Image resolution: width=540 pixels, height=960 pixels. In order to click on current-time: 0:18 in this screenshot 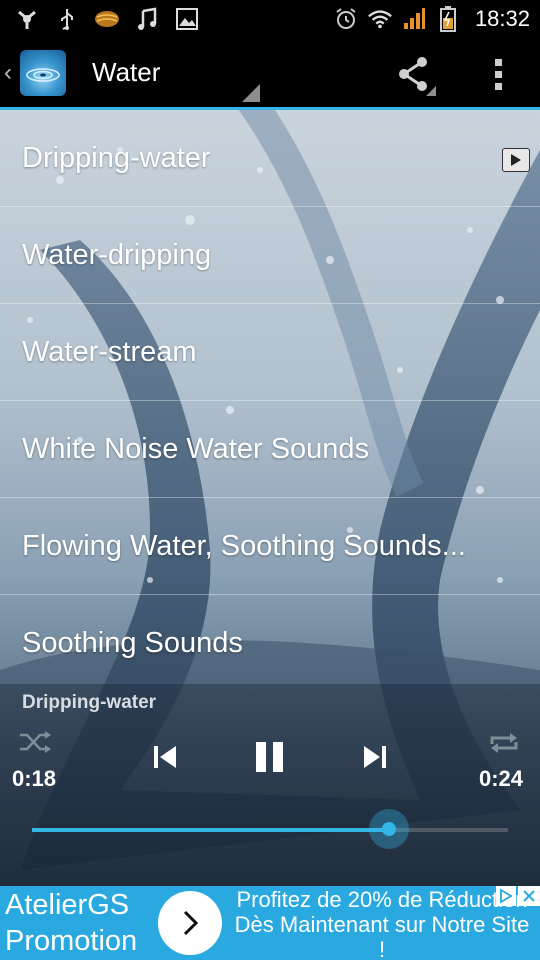, I will do `click(34, 778)`.